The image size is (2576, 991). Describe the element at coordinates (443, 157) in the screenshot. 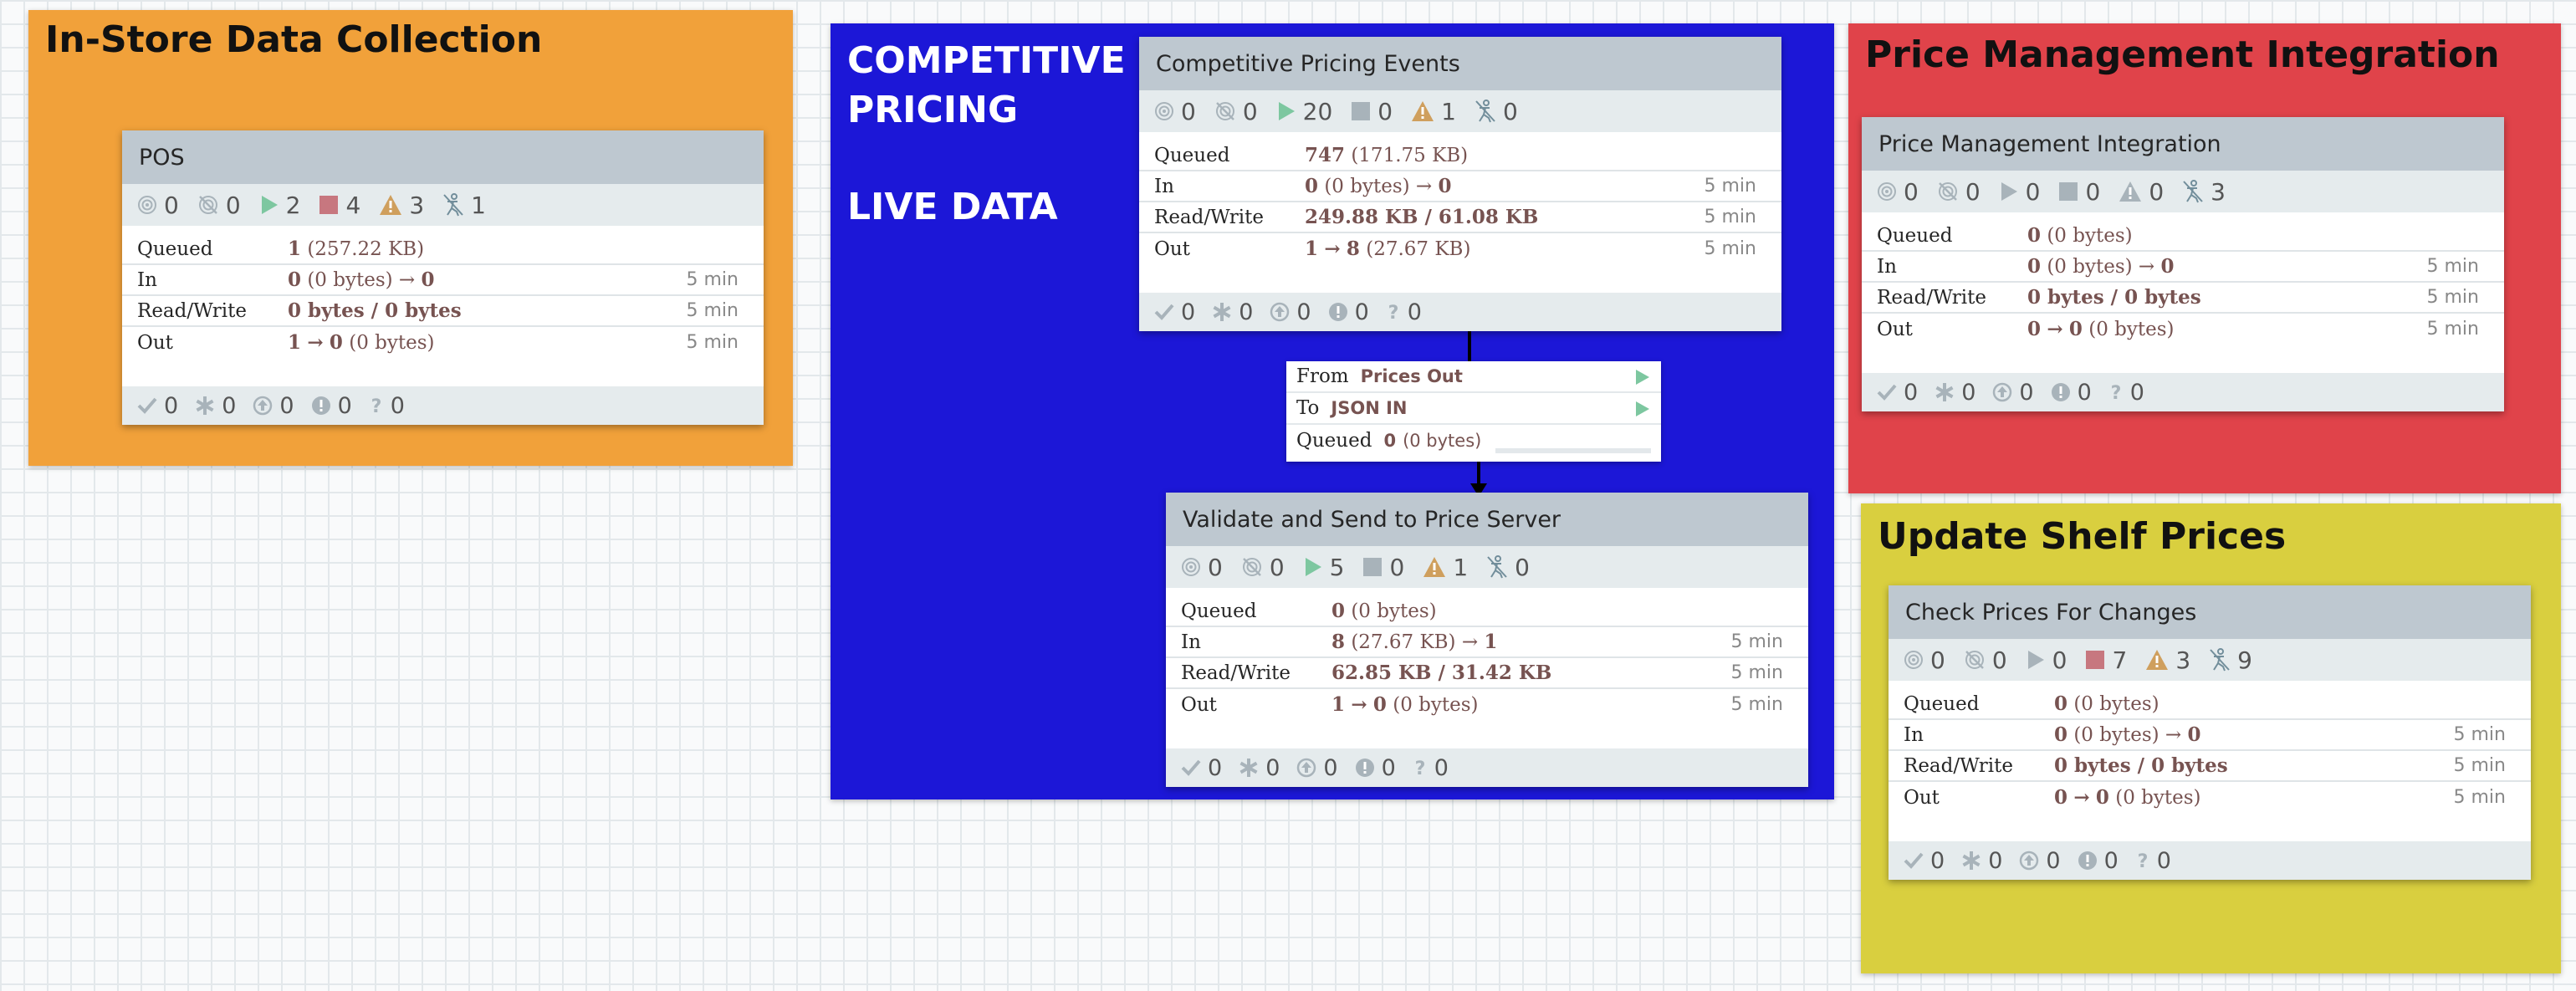

I see `process-group-name: POS` at that location.